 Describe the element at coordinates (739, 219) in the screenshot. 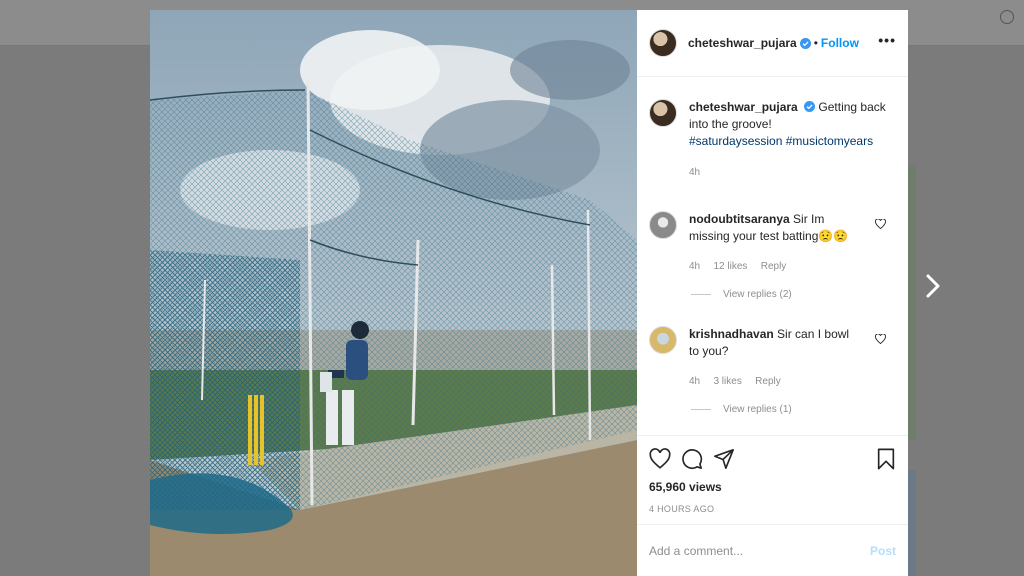

I see `comment-username: nodoubtitsaranya` at that location.